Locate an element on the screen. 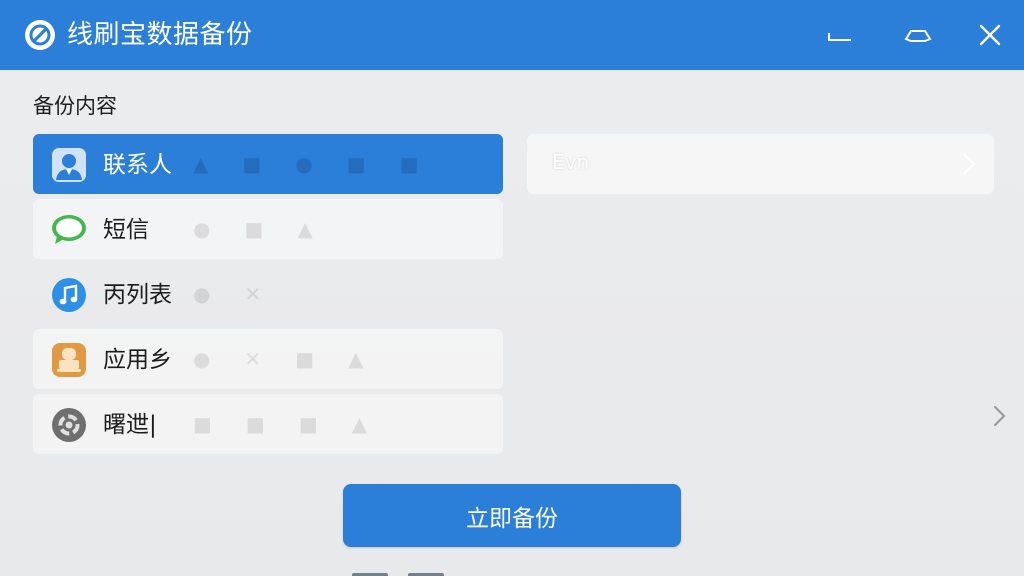 This screenshot has height=576, width=1024. detail-text: Evn is located at coordinates (571, 162).